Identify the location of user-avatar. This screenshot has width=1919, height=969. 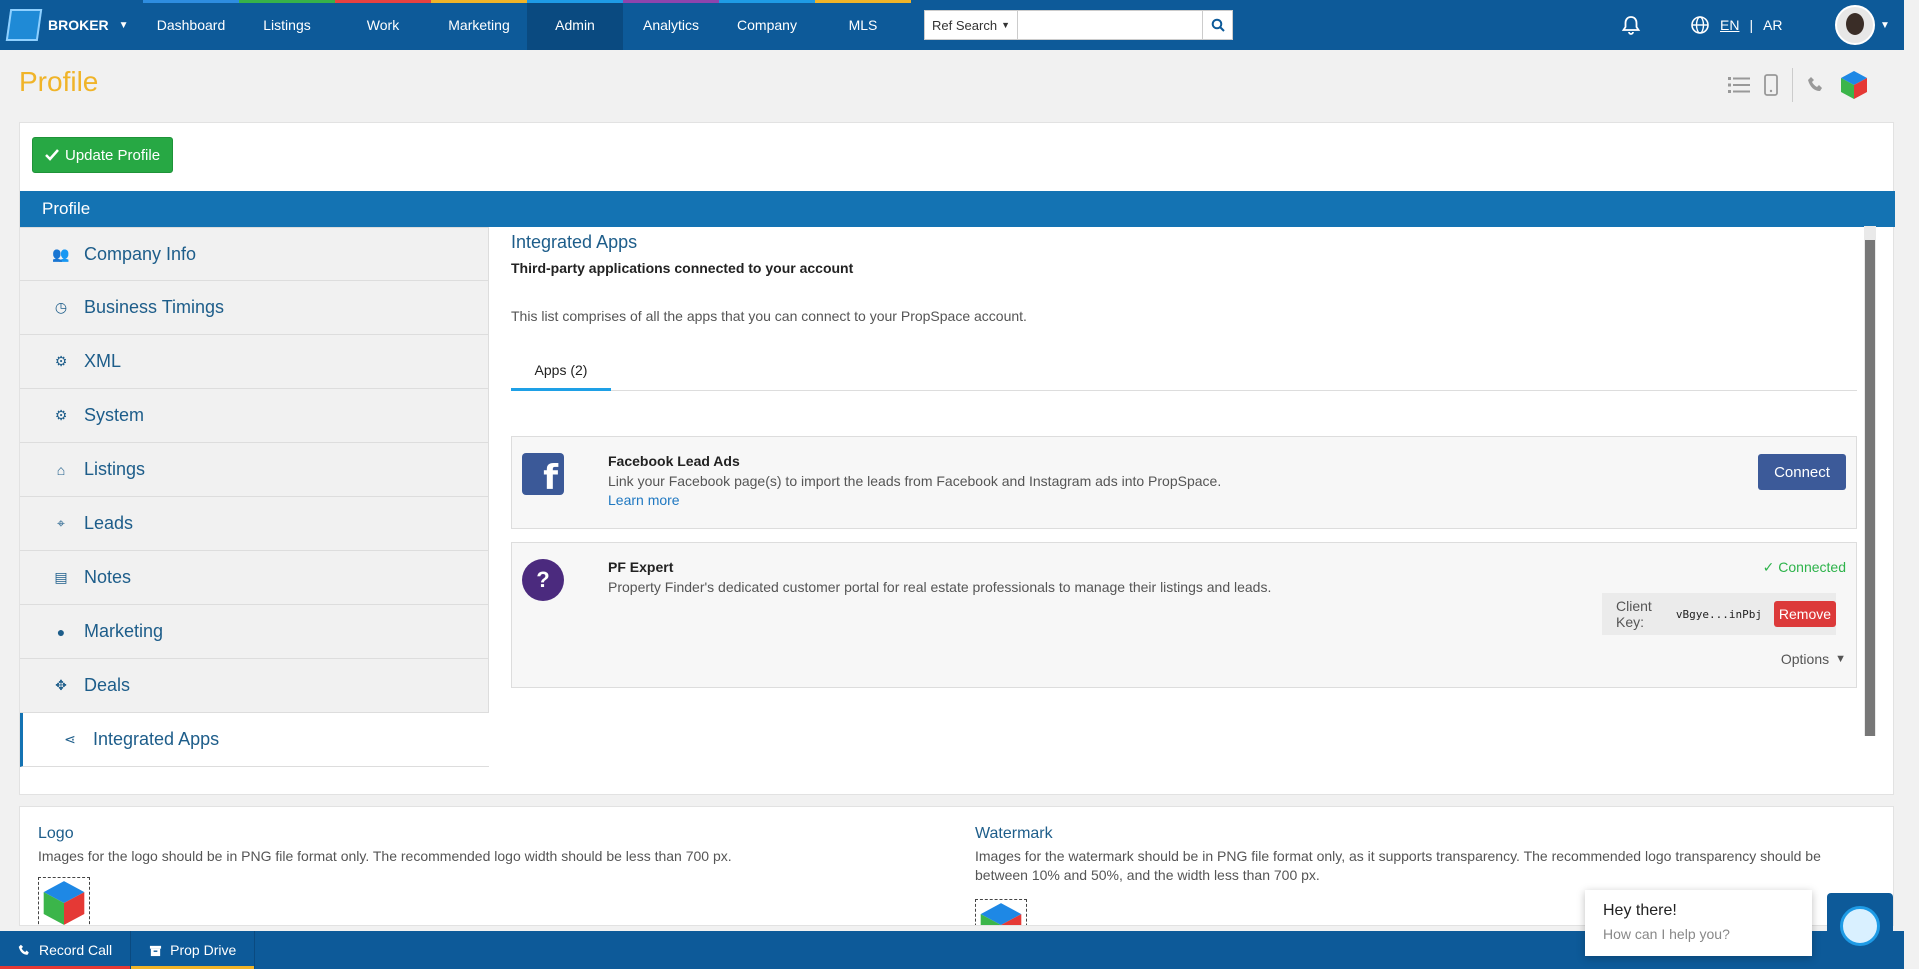
(1855, 25).